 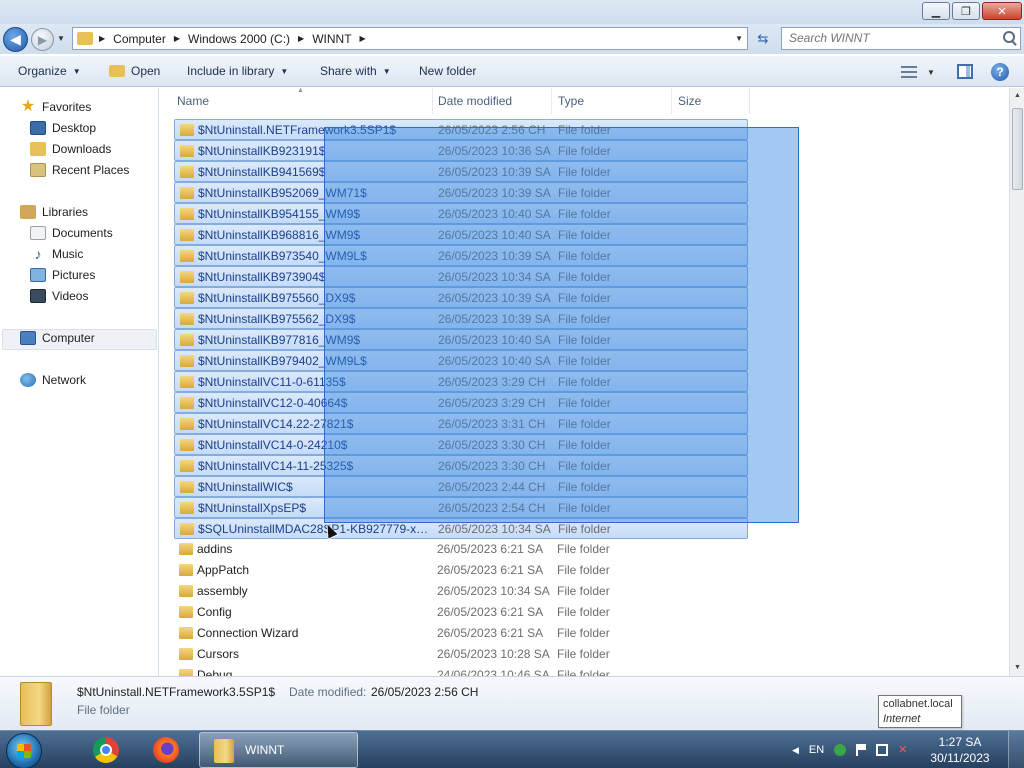 I want to click on file-row: AppPatch 26/05/2023 6:21 SA File folder, so click(x=461, y=570).